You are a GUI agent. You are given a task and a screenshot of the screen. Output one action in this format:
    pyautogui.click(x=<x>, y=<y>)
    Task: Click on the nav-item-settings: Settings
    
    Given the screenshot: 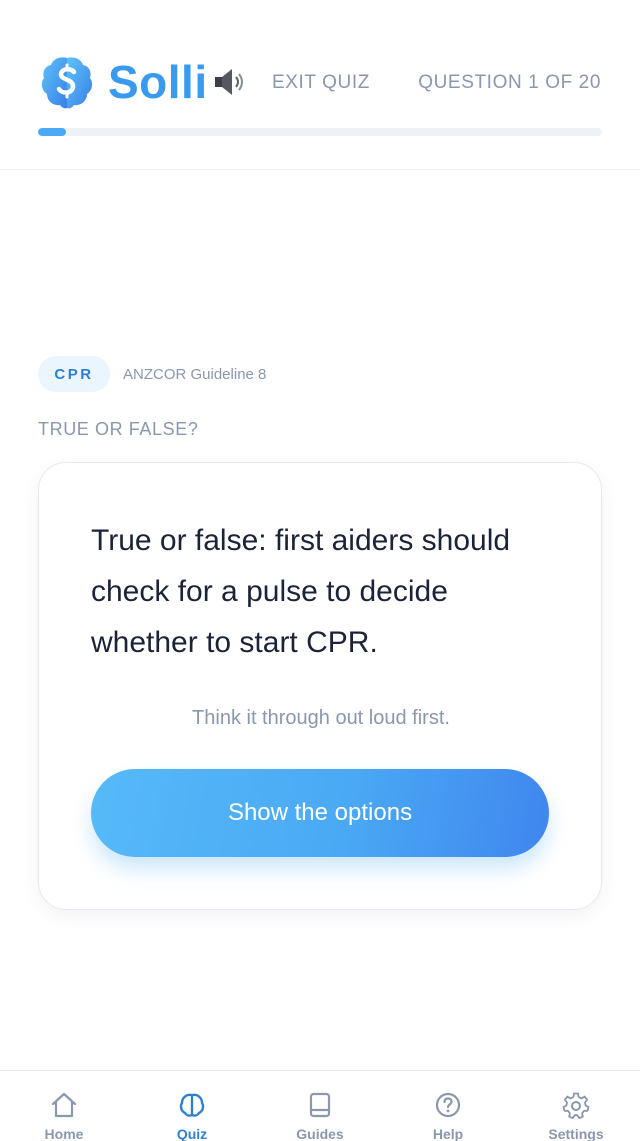 What is the action you would take?
    pyautogui.click(x=576, y=1106)
    